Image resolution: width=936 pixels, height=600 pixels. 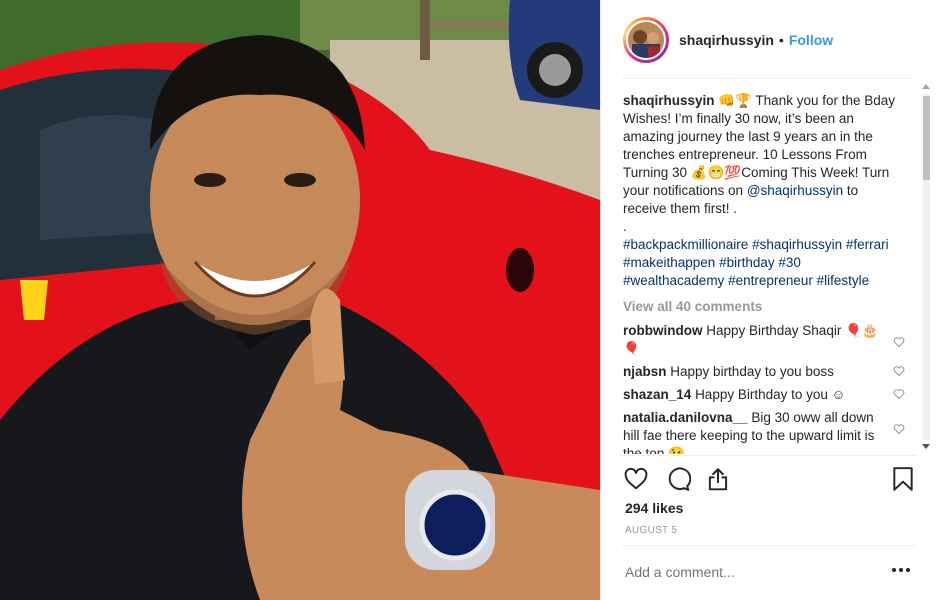 What do you see at coordinates (843, 280) in the screenshot?
I see `hashtag-link: #lifestyle` at bounding box center [843, 280].